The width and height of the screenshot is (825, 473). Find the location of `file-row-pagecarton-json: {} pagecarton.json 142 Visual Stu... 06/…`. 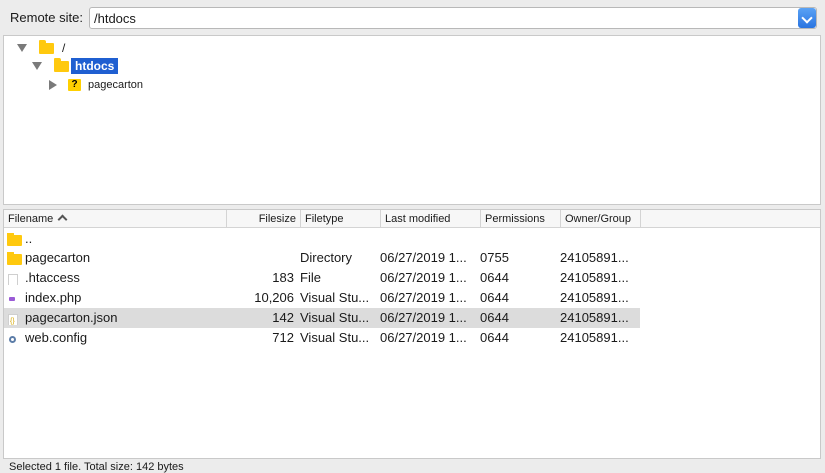

file-row-pagecarton-json: {} pagecarton.json 142 Visual Stu... 06/… is located at coordinates (322, 318).